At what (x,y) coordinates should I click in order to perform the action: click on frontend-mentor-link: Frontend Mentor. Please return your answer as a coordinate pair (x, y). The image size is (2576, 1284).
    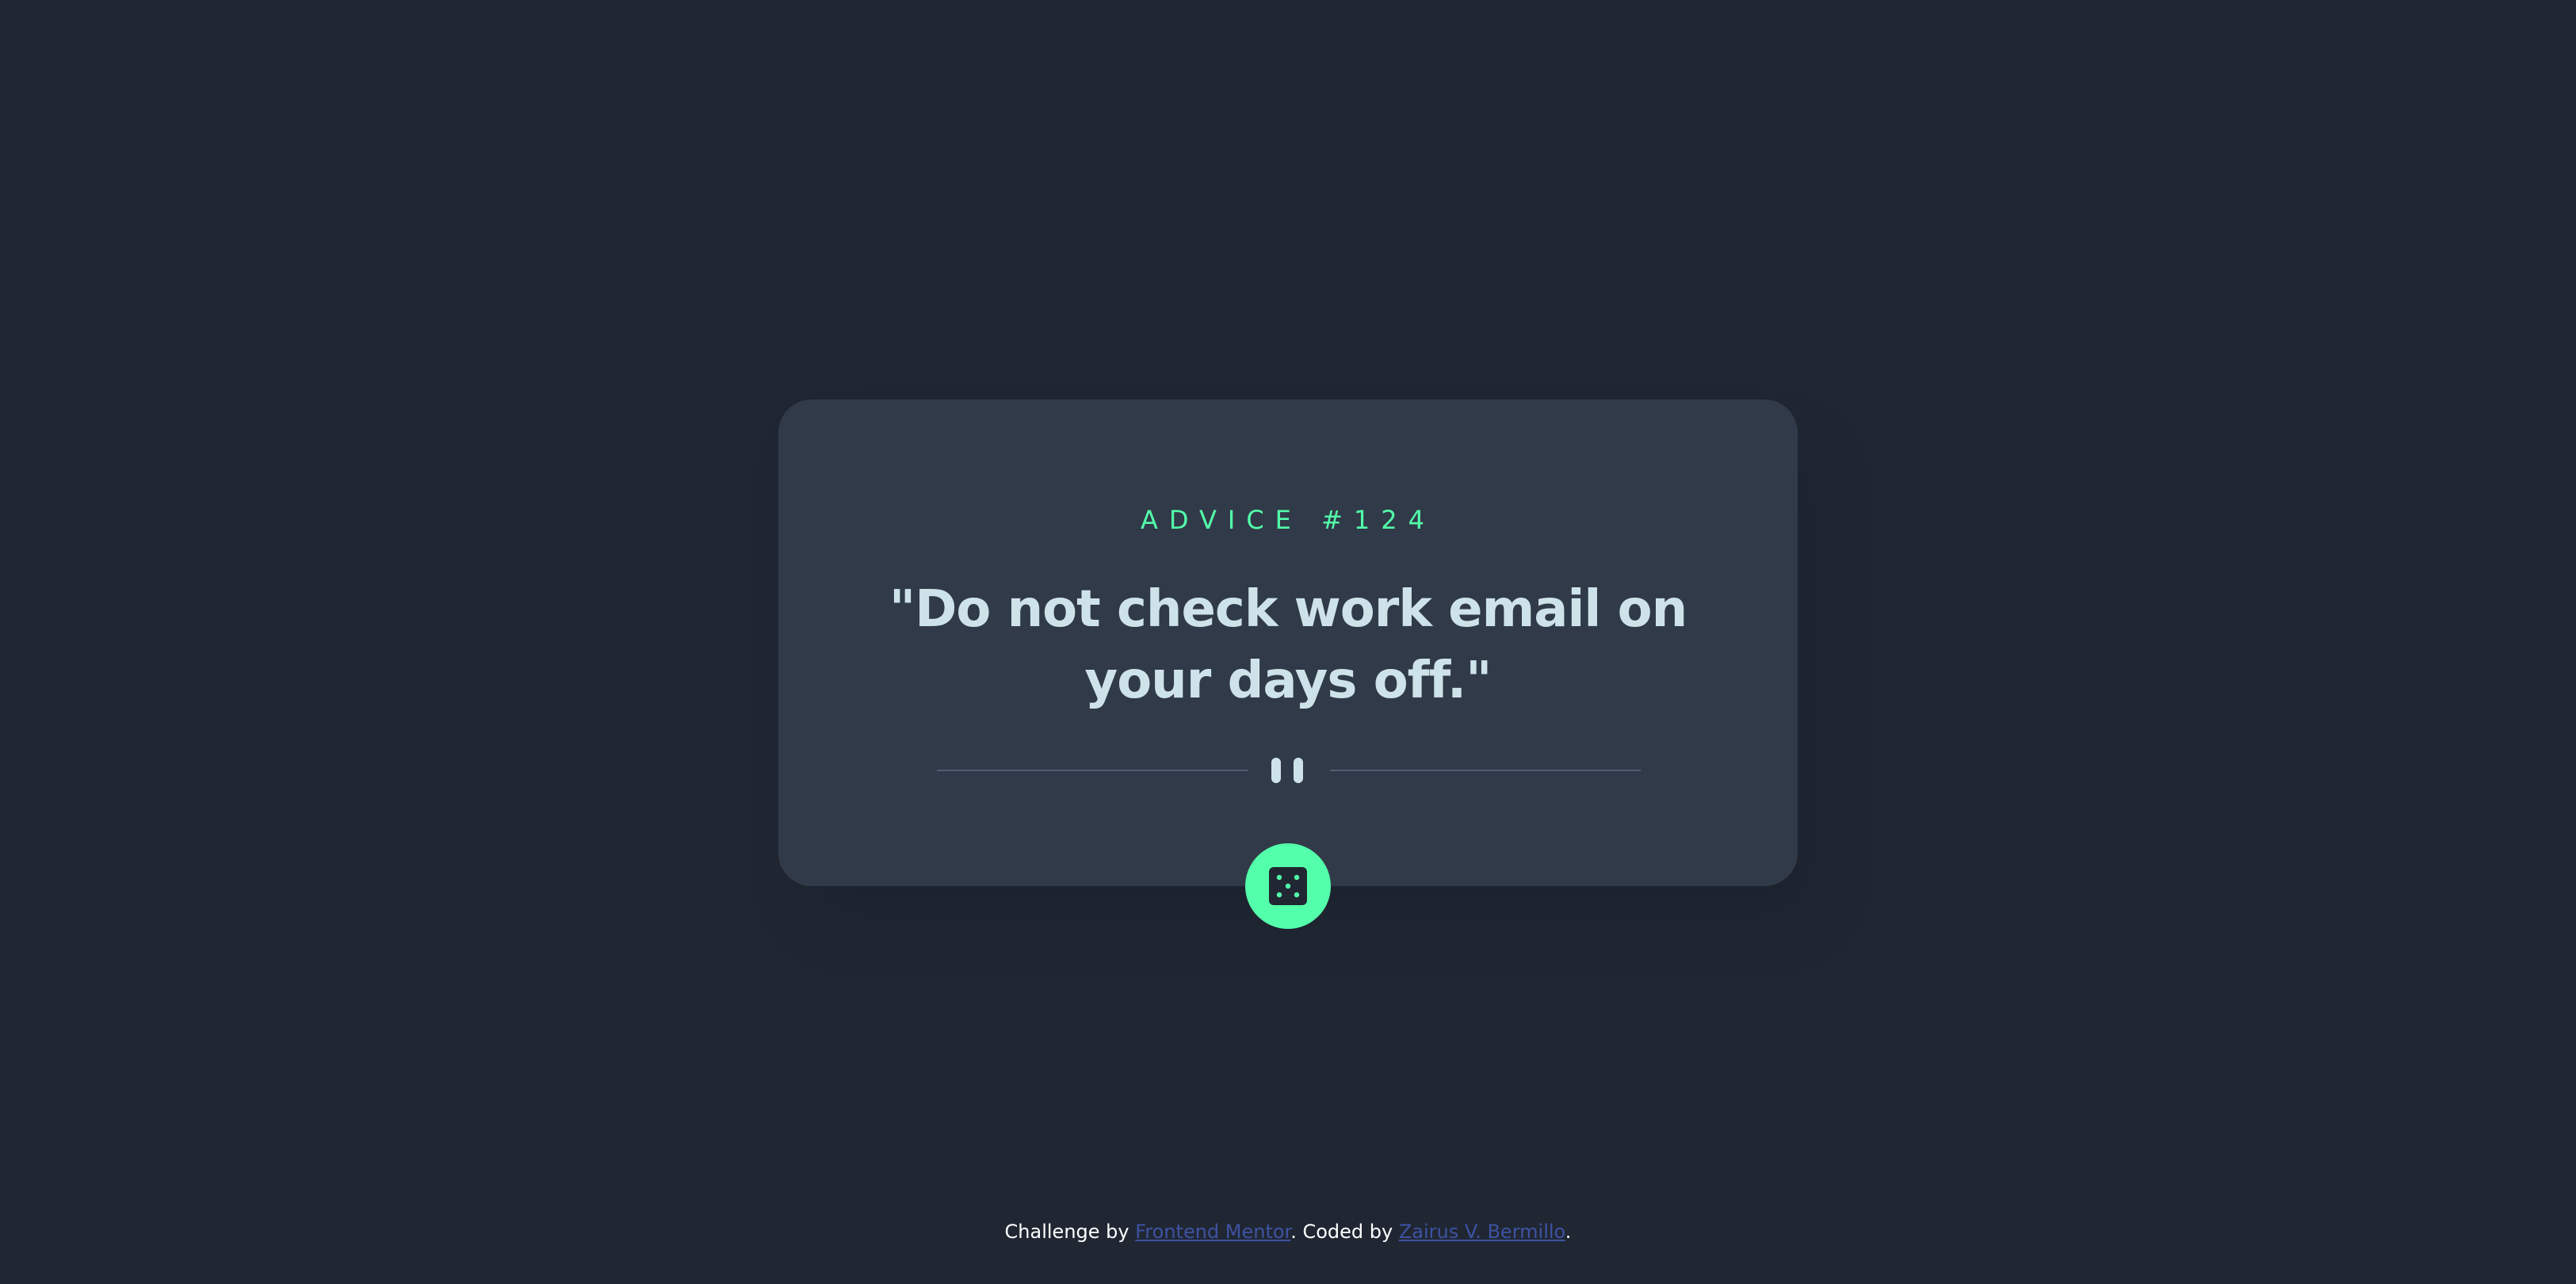
    Looking at the image, I should click on (1212, 1232).